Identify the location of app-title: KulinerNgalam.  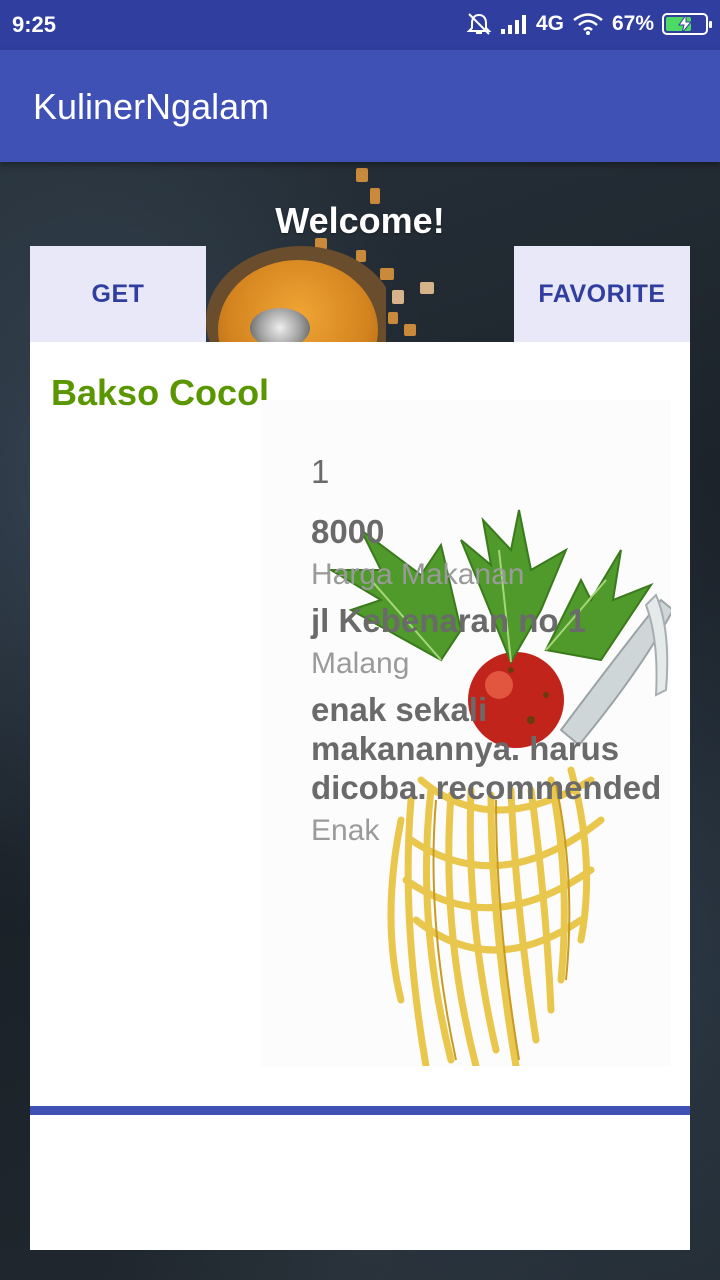
(151, 106).